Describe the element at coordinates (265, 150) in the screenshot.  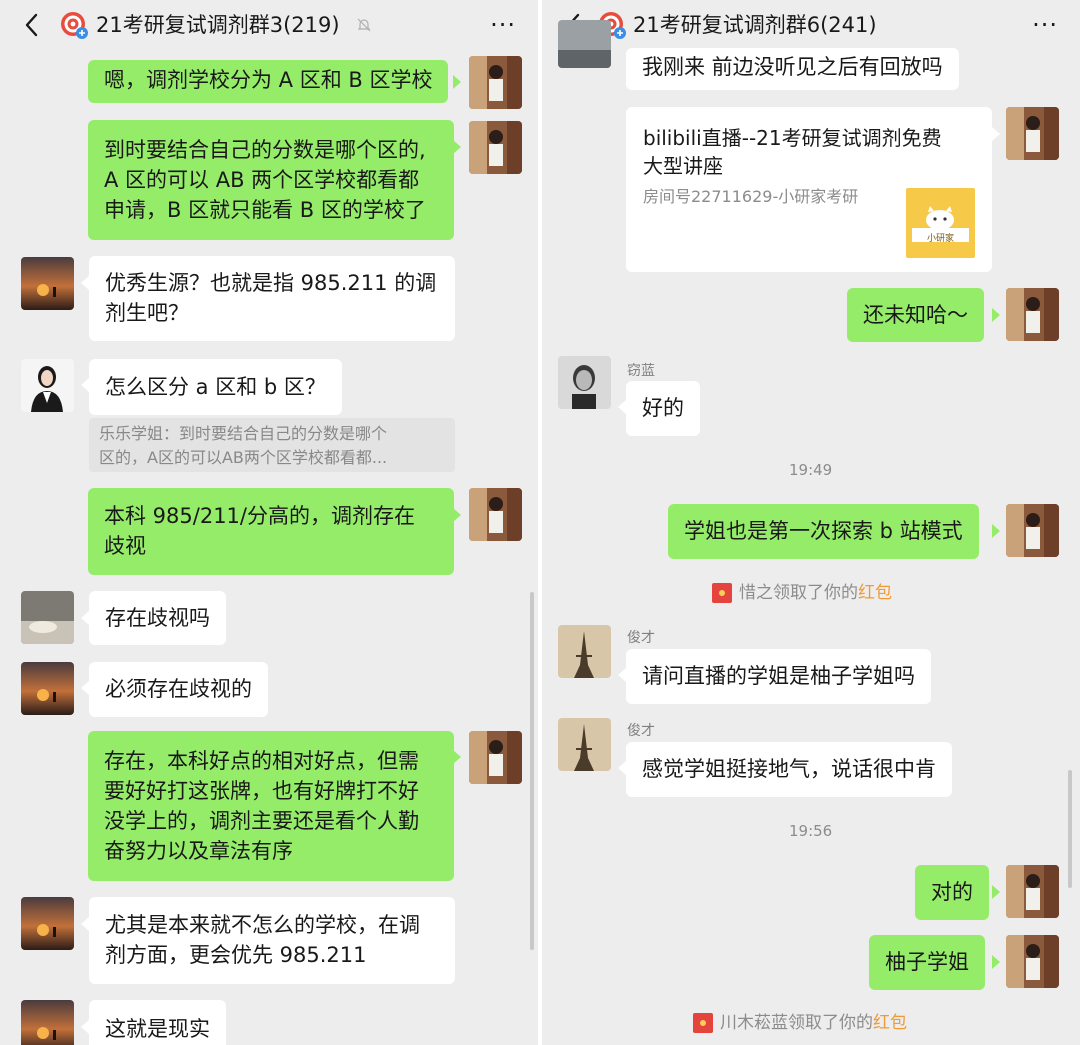
I see `message-line: 到时要结合自己的分数是哪个区的,` at that location.